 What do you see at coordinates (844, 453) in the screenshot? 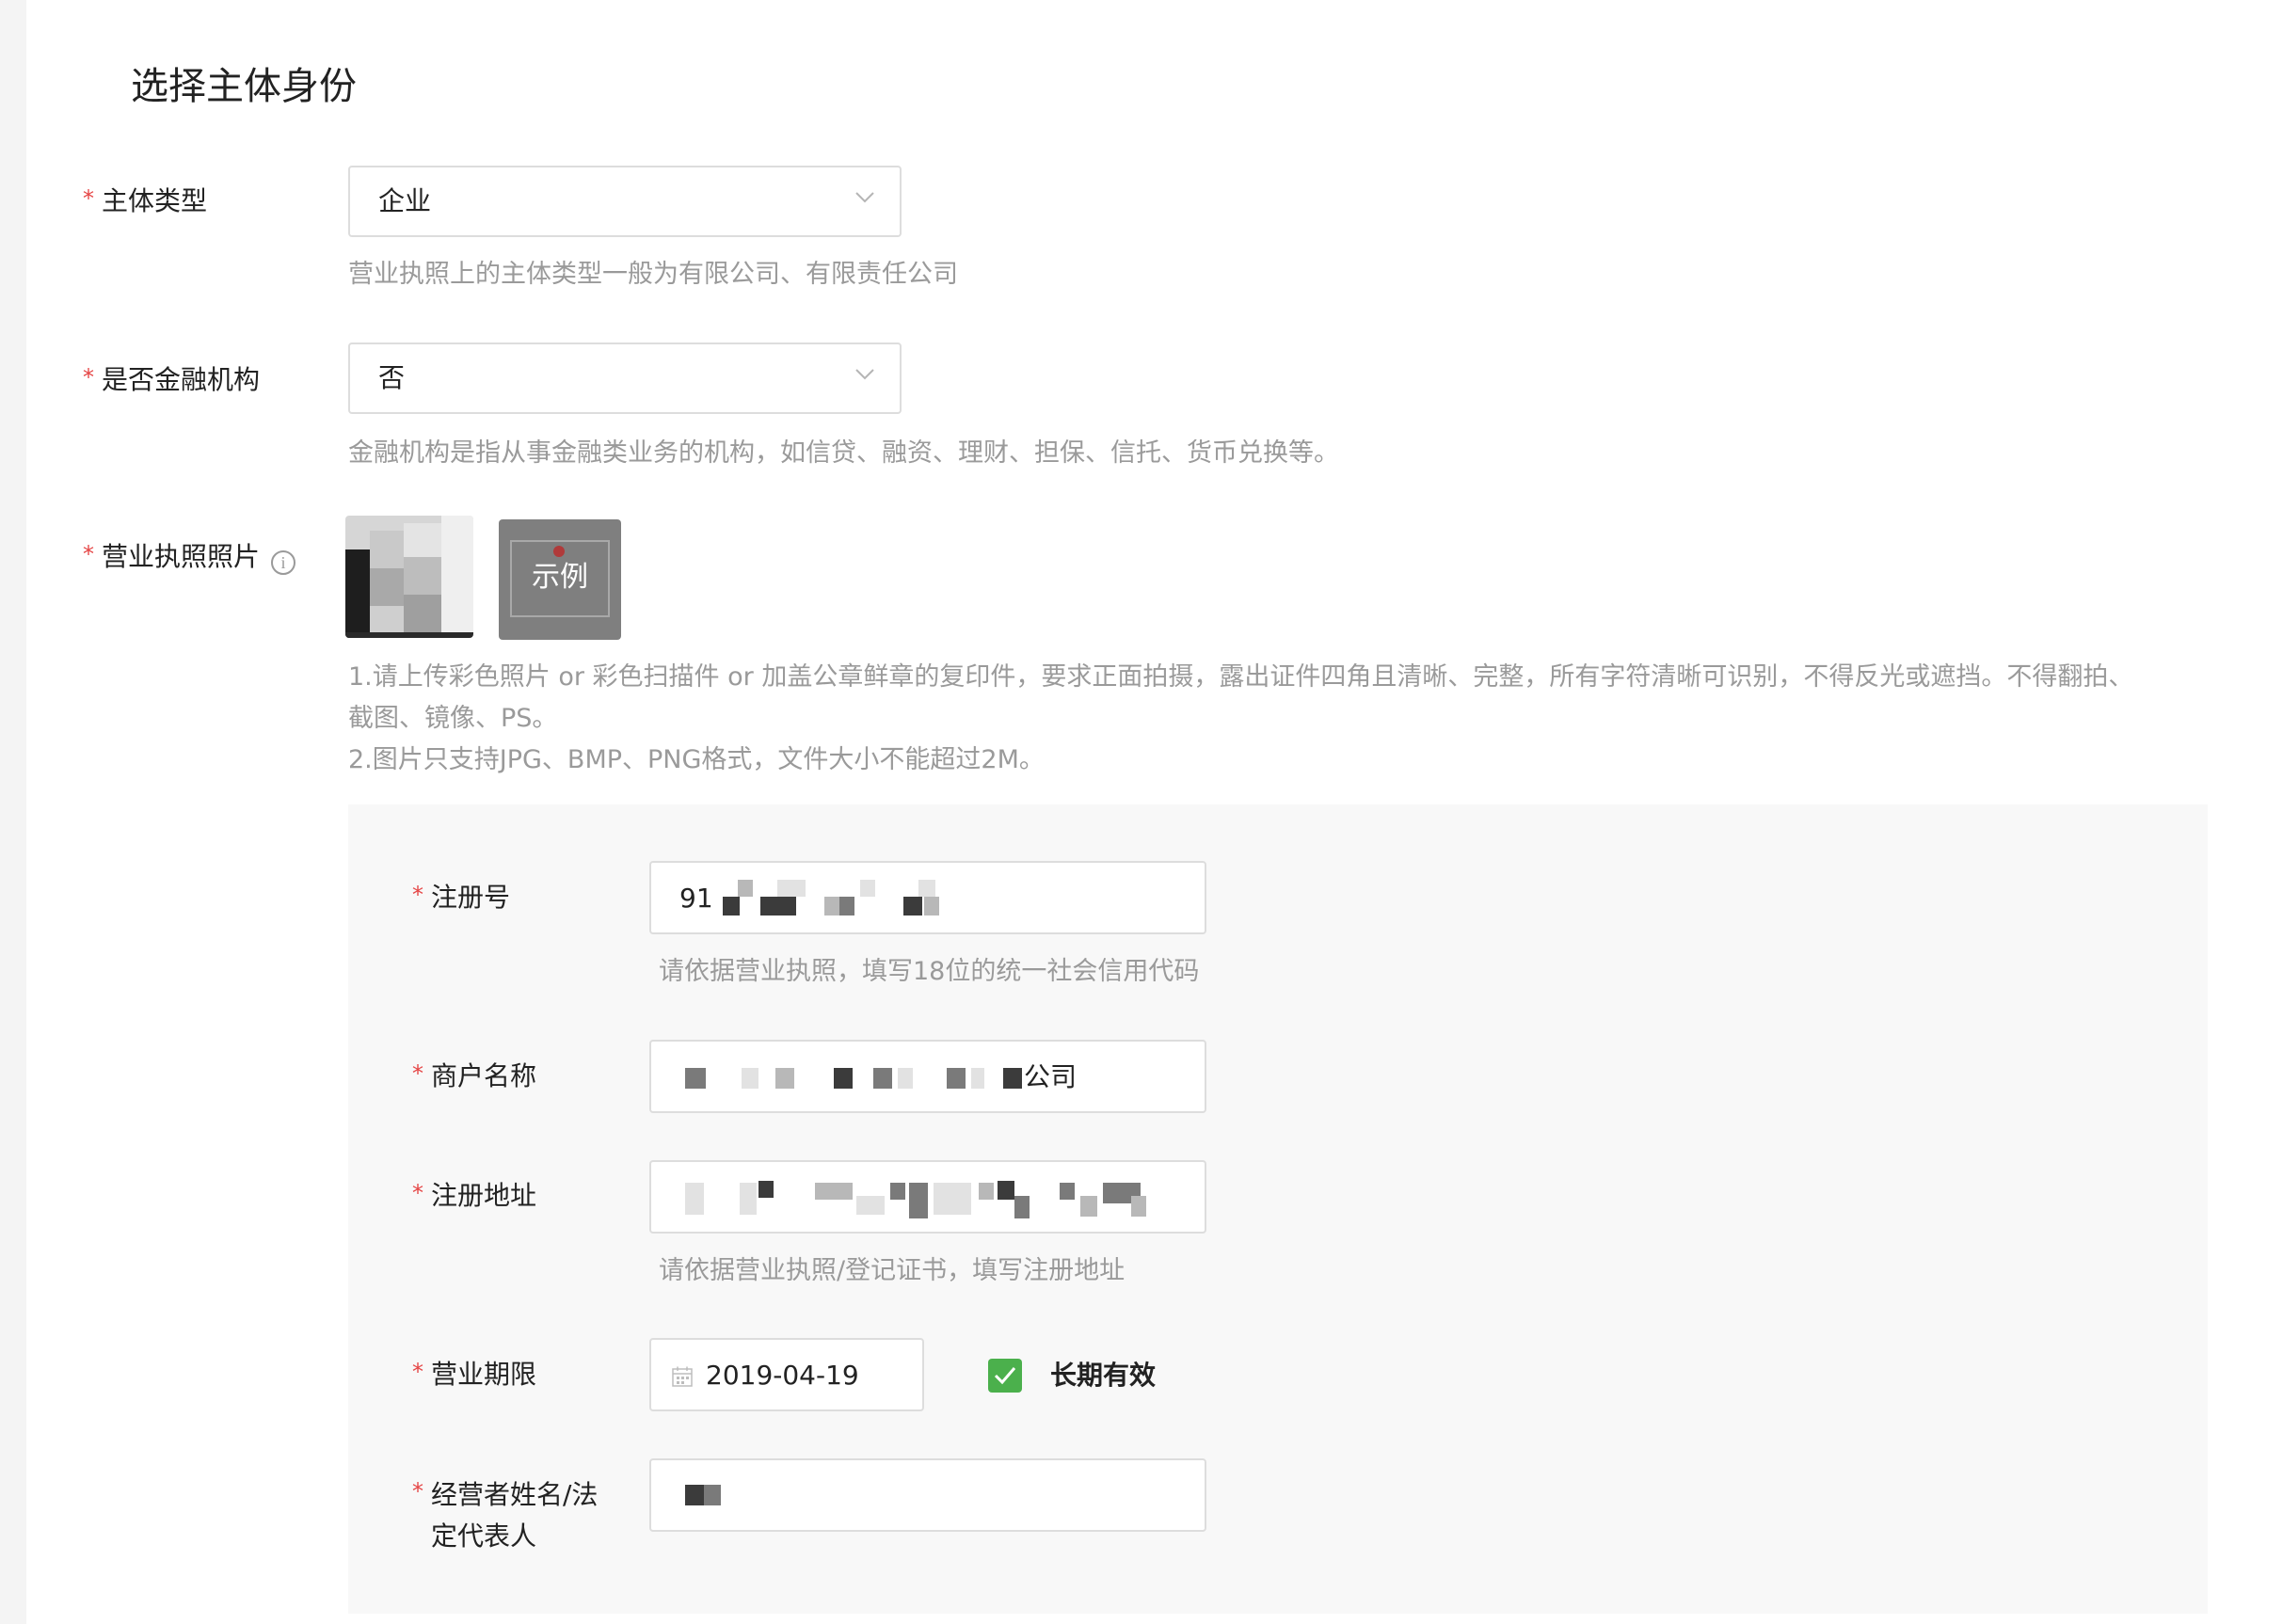
I see `financial-institution-hint: 金融机构是指从事金融类业务的机构，如信贷、融资、理财、担保、信托、货币兑换等。` at bounding box center [844, 453].